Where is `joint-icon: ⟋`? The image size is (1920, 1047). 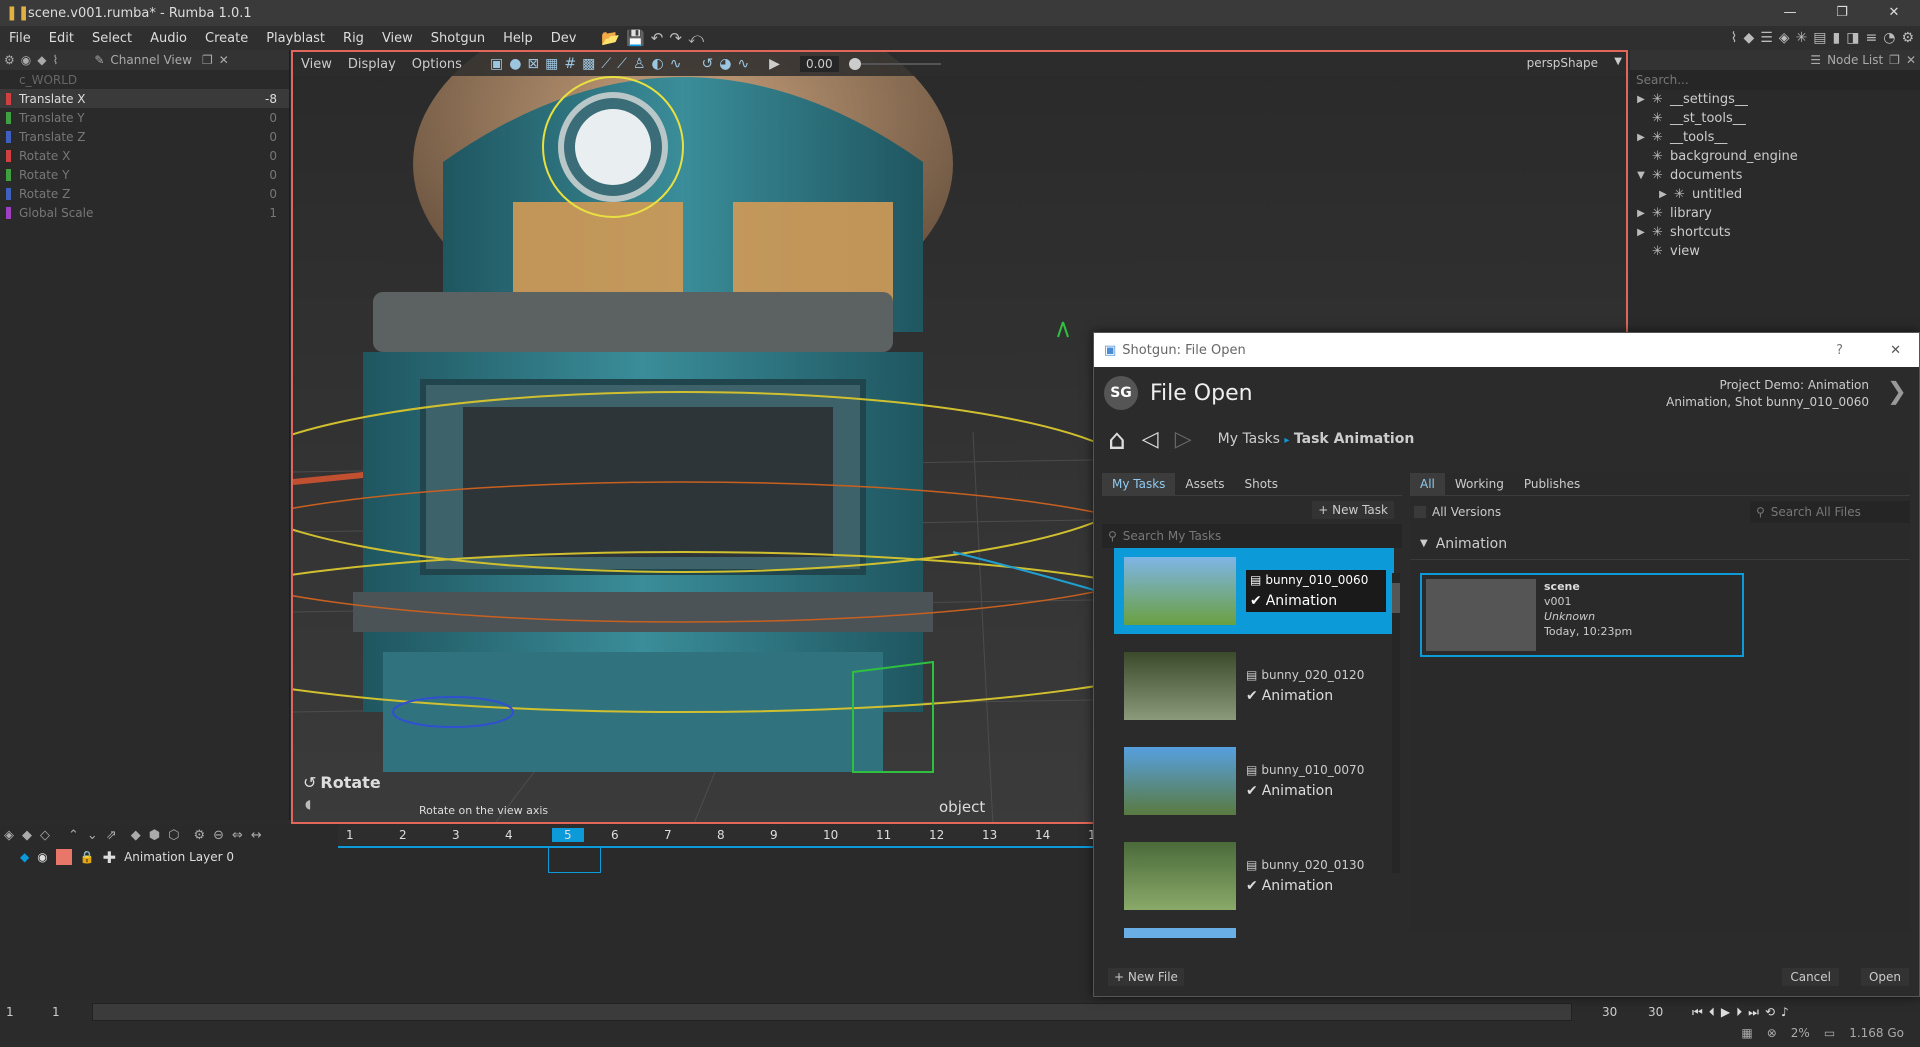 joint-icon: ⟋ is located at coordinates (622, 64).